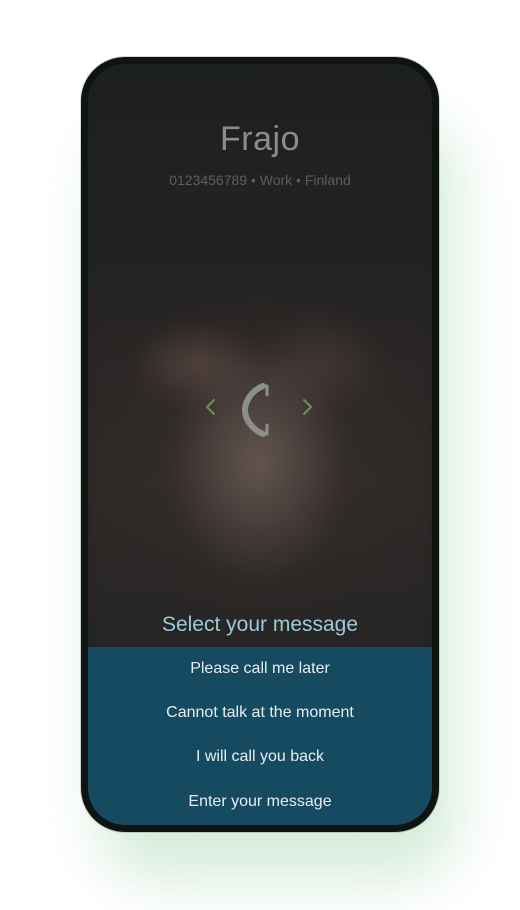 The image size is (520, 910). What do you see at coordinates (260, 139) in the screenshot?
I see `caller-name: Frajo` at bounding box center [260, 139].